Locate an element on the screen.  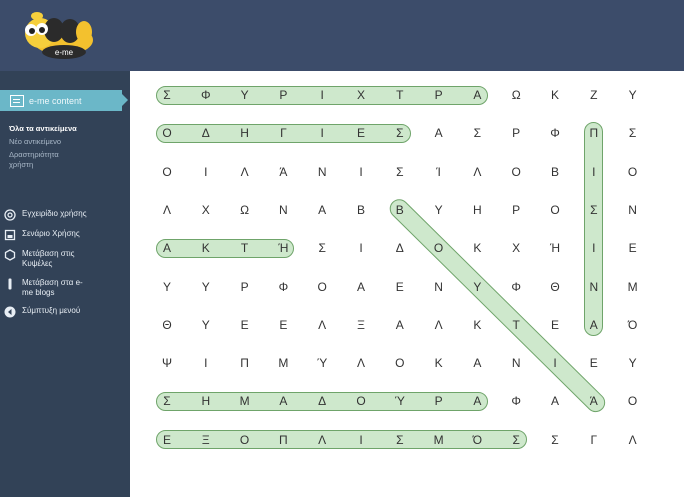
sidebar-item-e-me-content: e-me content is located at coordinates (64, 100).